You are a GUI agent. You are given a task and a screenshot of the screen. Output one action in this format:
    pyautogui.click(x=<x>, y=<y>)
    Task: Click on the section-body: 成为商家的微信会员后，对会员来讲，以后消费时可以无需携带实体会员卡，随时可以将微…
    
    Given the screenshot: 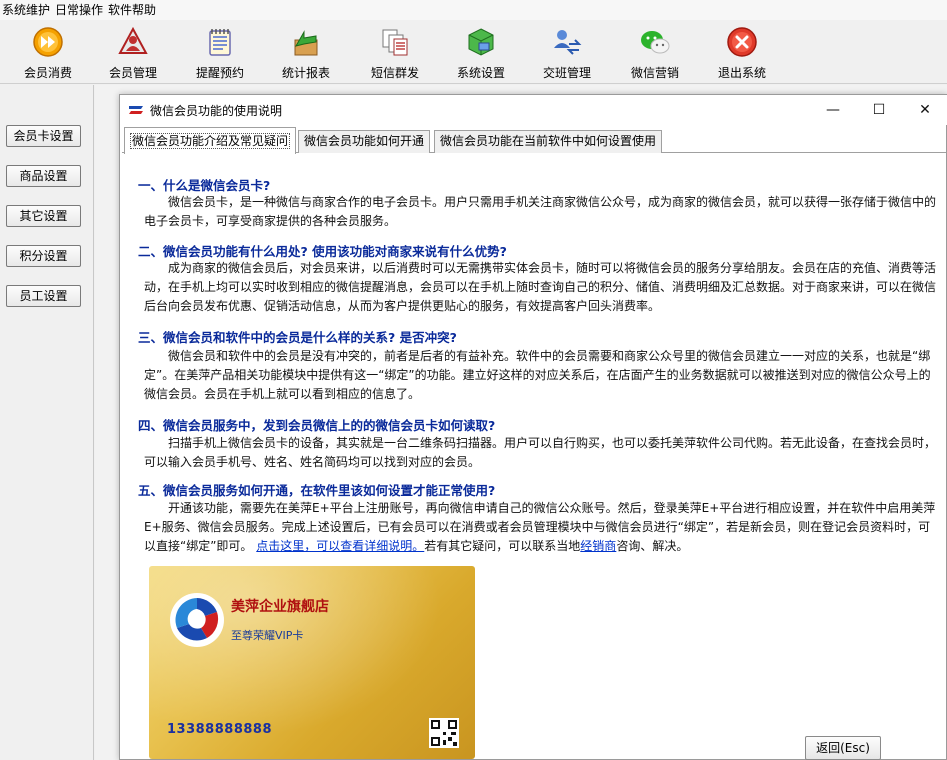 What is the action you would take?
    pyautogui.click(x=540, y=287)
    